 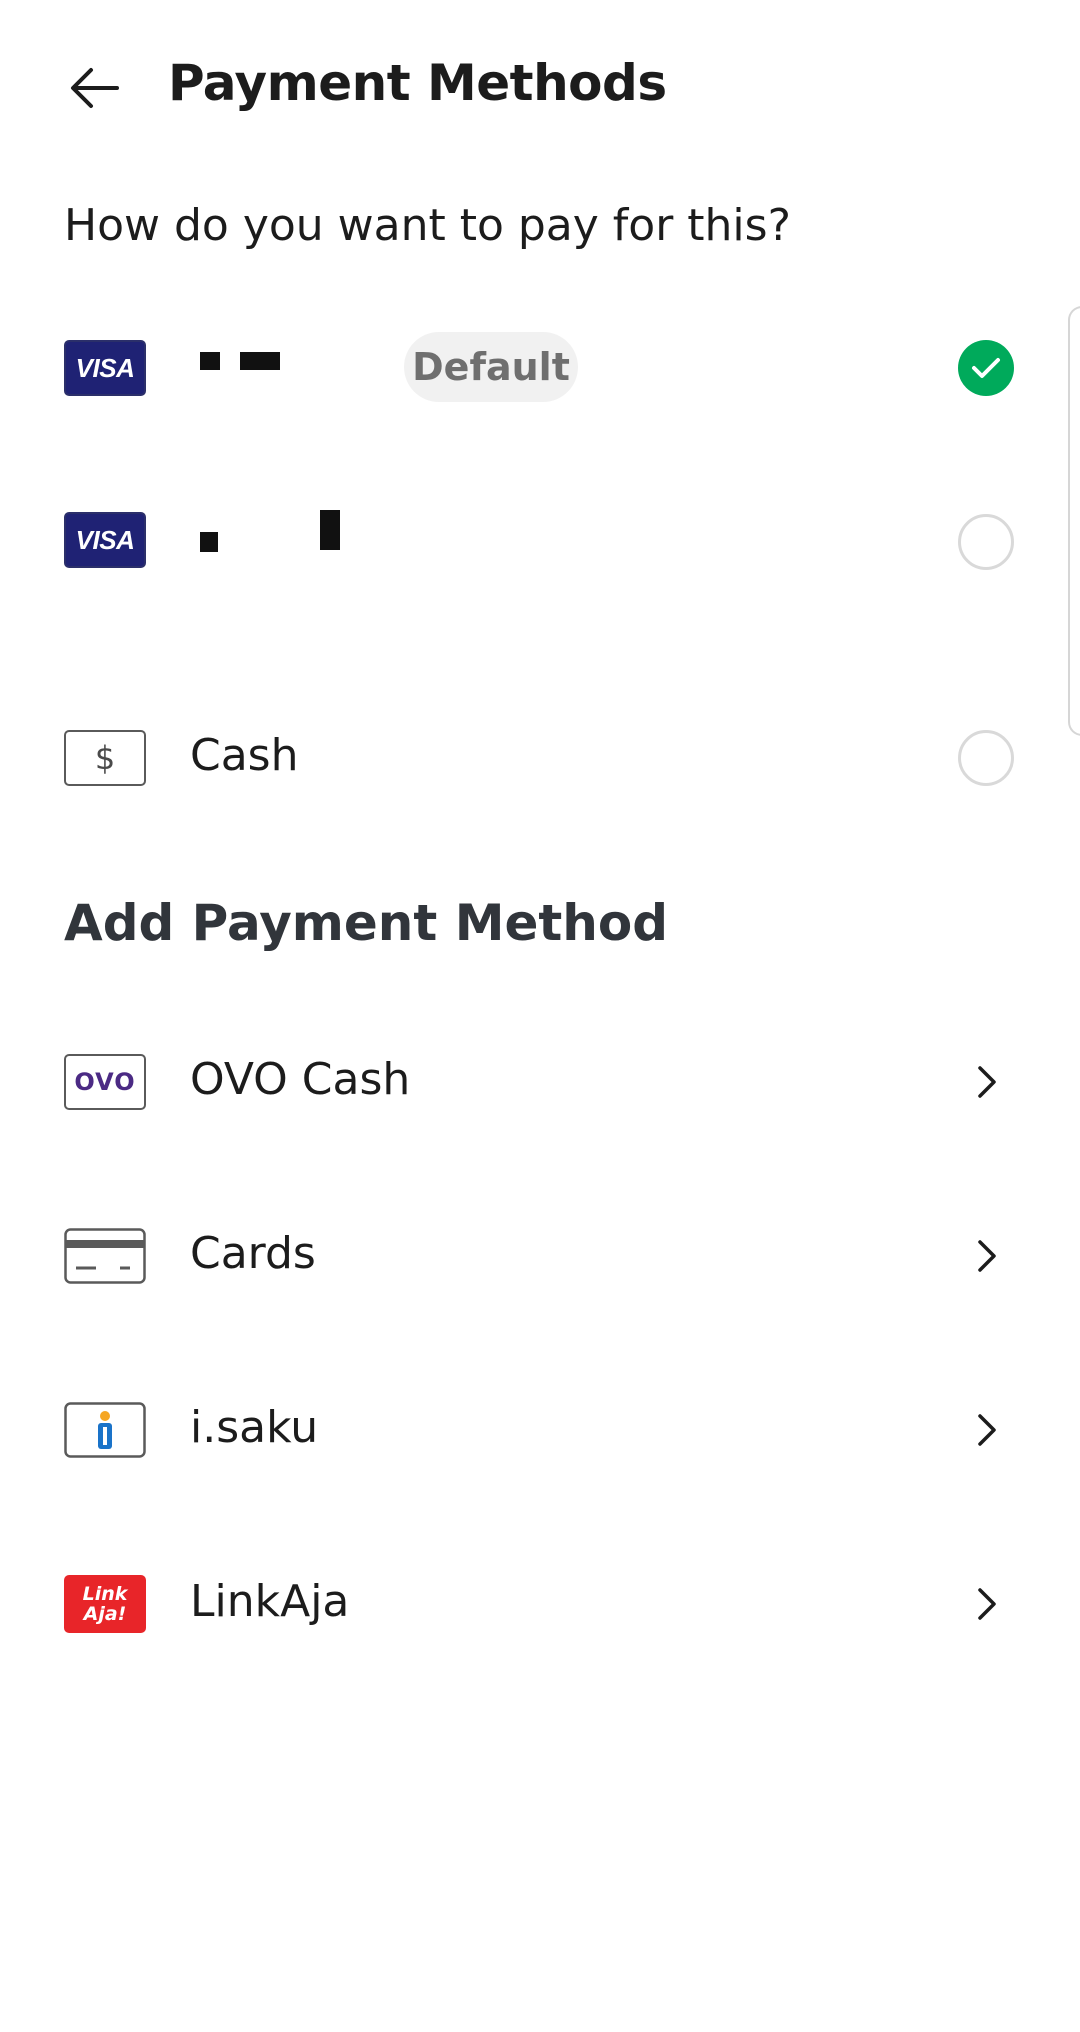 I want to click on cash-label: Cash, so click(x=244, y=755).